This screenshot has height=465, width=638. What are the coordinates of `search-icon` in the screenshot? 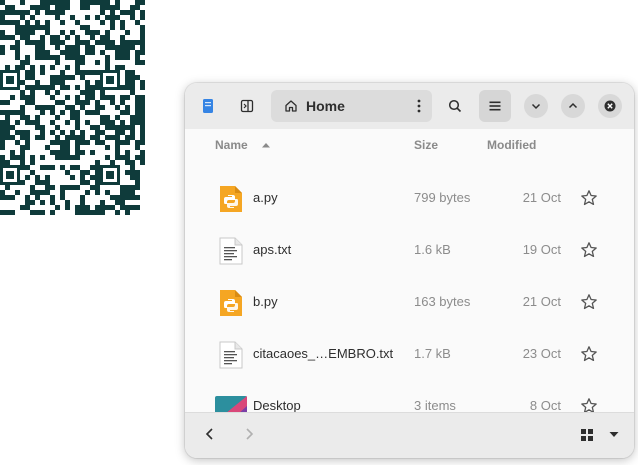 It's located at (455, 106).